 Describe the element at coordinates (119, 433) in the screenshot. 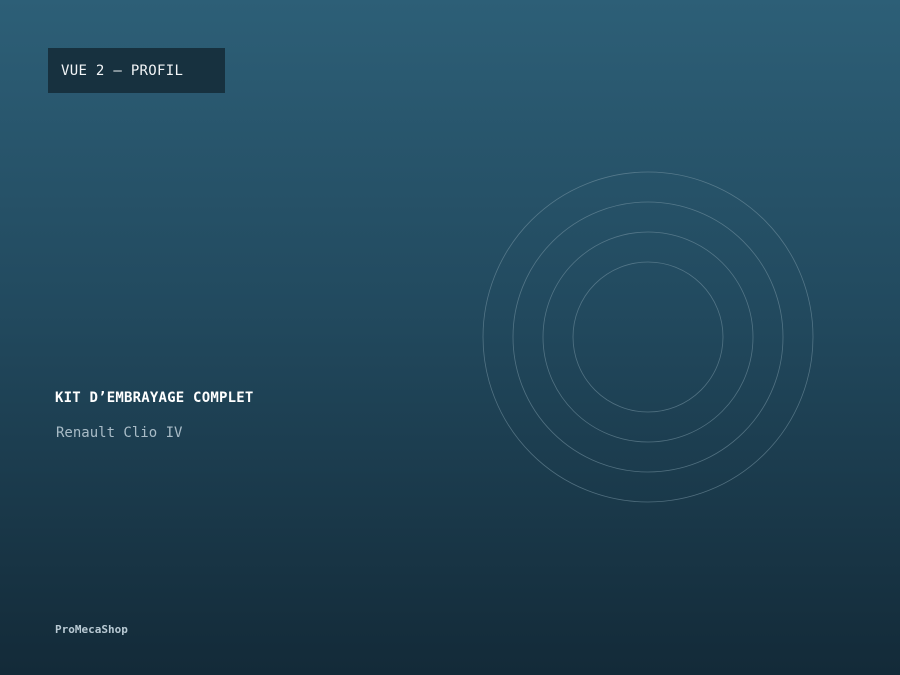

I see `product-subtitle: Renault Clio IV` at that location.